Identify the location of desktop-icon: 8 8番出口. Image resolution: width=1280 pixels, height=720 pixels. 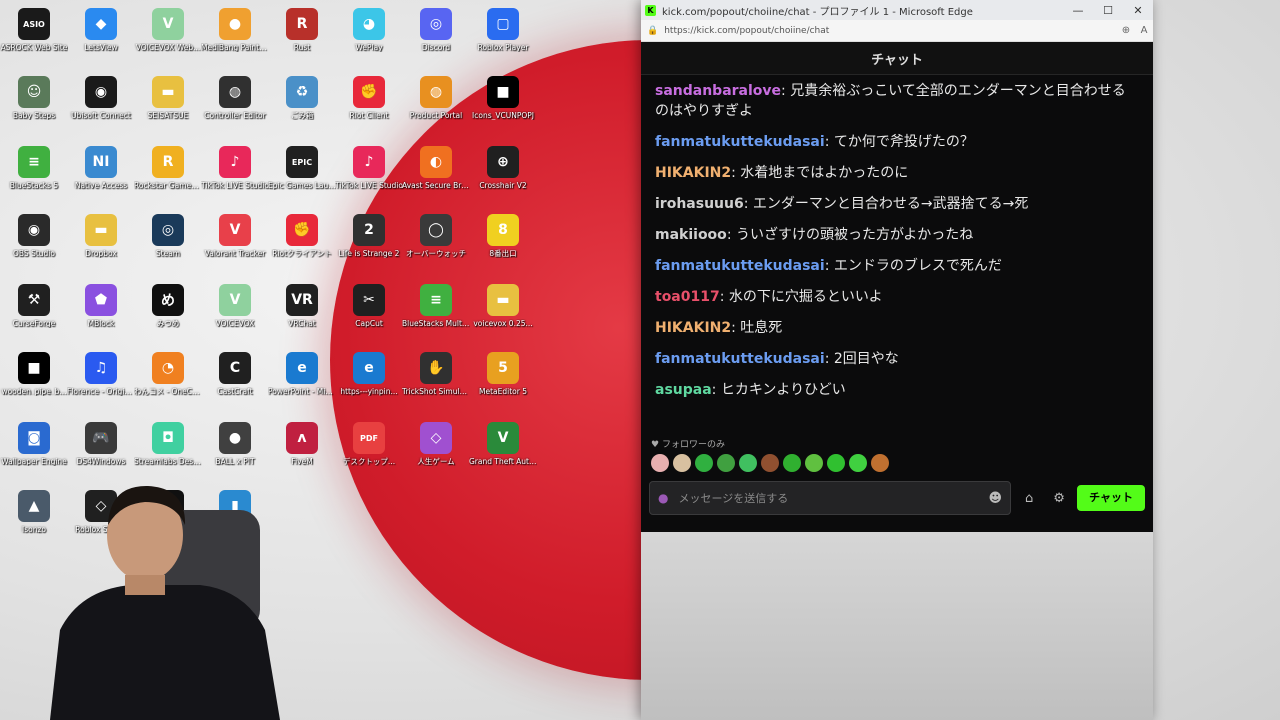
(503, 245).